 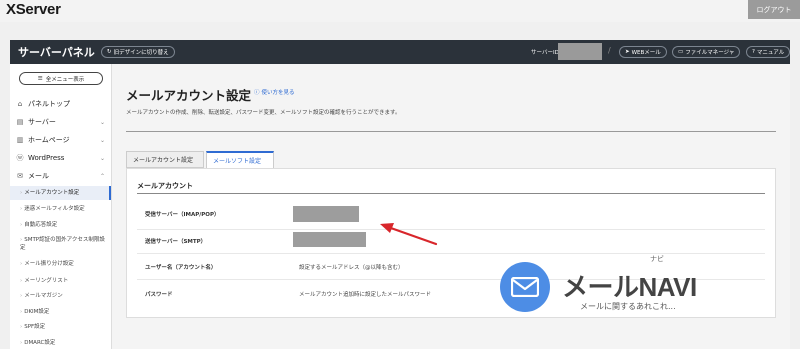 I want to click on file-manager-button: ▭ ファイルマネージャ, so click(x=706, y=52).